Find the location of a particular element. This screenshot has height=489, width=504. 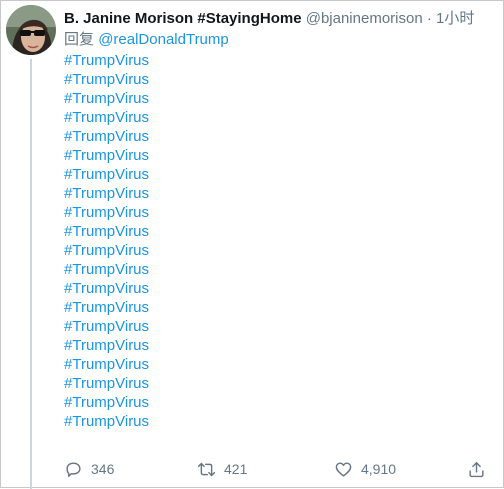

retweet-count: 421 is located at coordinates (236, 469).